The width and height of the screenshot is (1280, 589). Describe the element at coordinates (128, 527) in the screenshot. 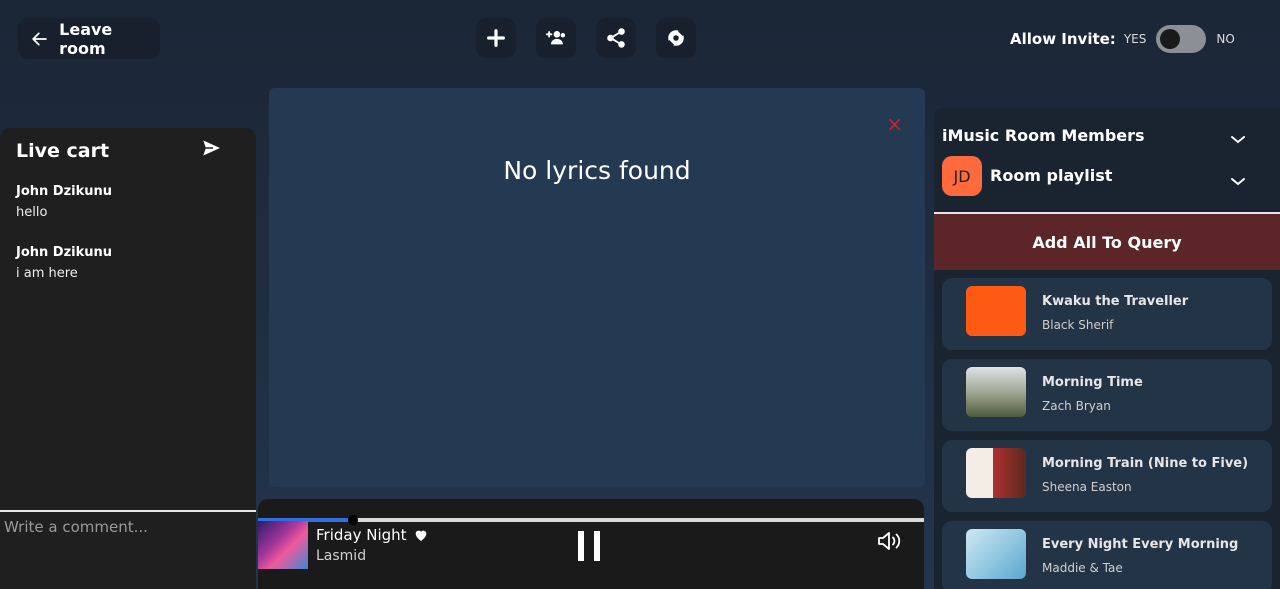

I see `comment-input` at that location.